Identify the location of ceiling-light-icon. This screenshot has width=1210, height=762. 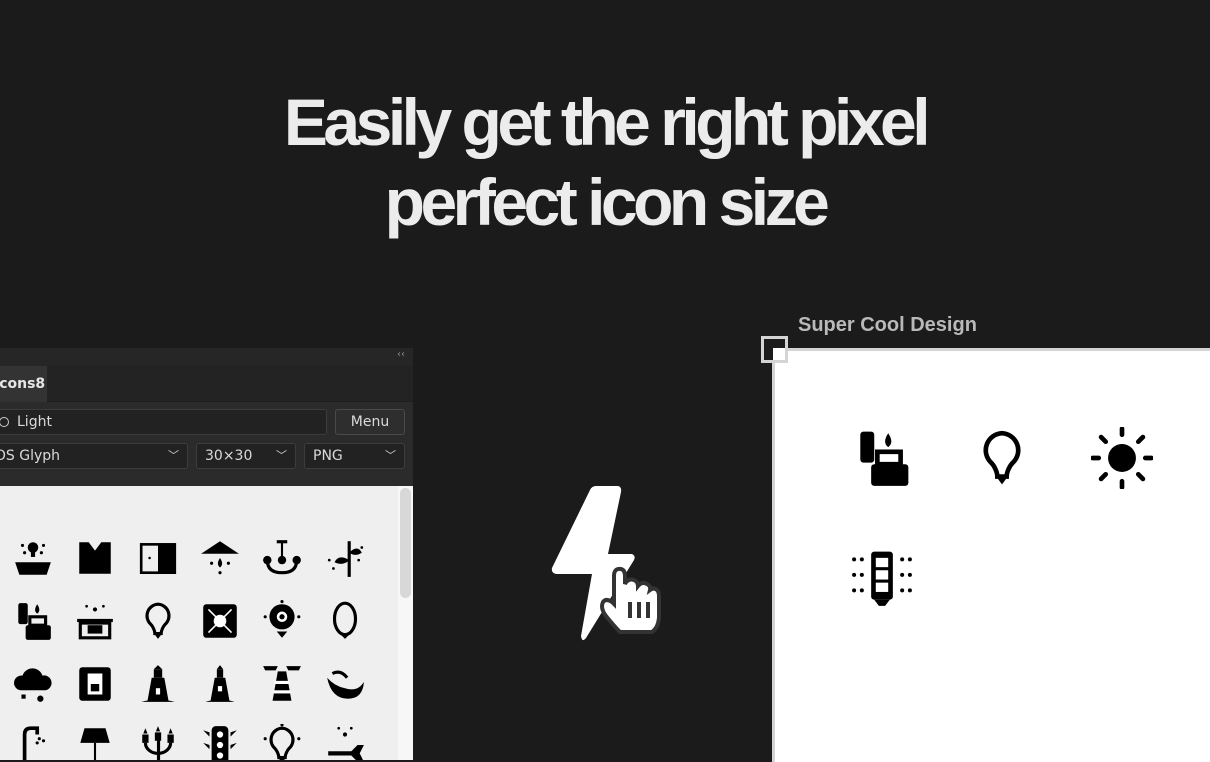
(220, 558).